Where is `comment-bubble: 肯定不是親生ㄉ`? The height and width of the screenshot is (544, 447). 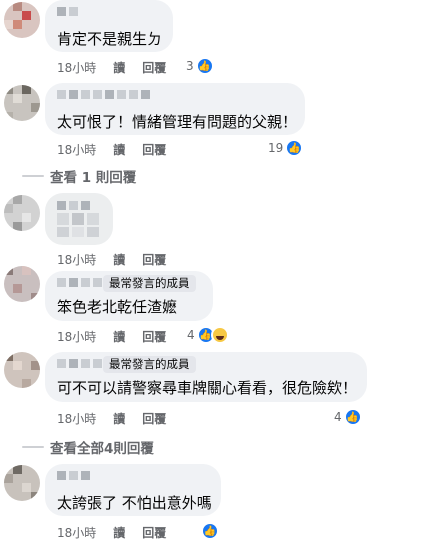
comment-bubble: 肯定不是親生ㄉ is located at coordinates (109, 26).